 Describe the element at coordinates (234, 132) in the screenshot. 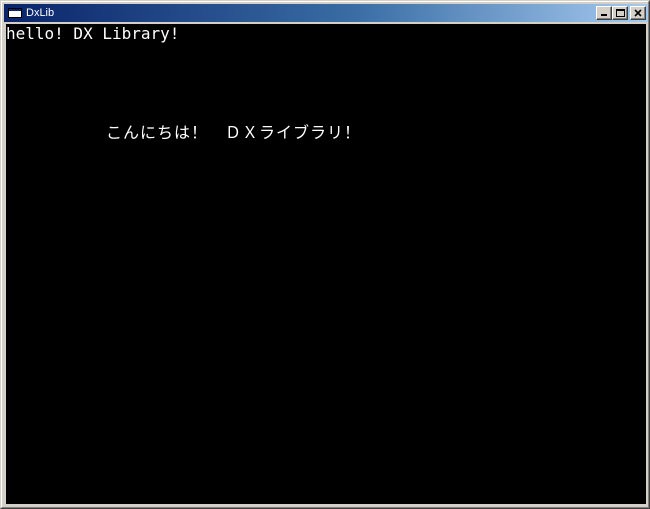

I see `hello-japanese-text: こんにちは！ ＤＸライブラリ！` at that location.